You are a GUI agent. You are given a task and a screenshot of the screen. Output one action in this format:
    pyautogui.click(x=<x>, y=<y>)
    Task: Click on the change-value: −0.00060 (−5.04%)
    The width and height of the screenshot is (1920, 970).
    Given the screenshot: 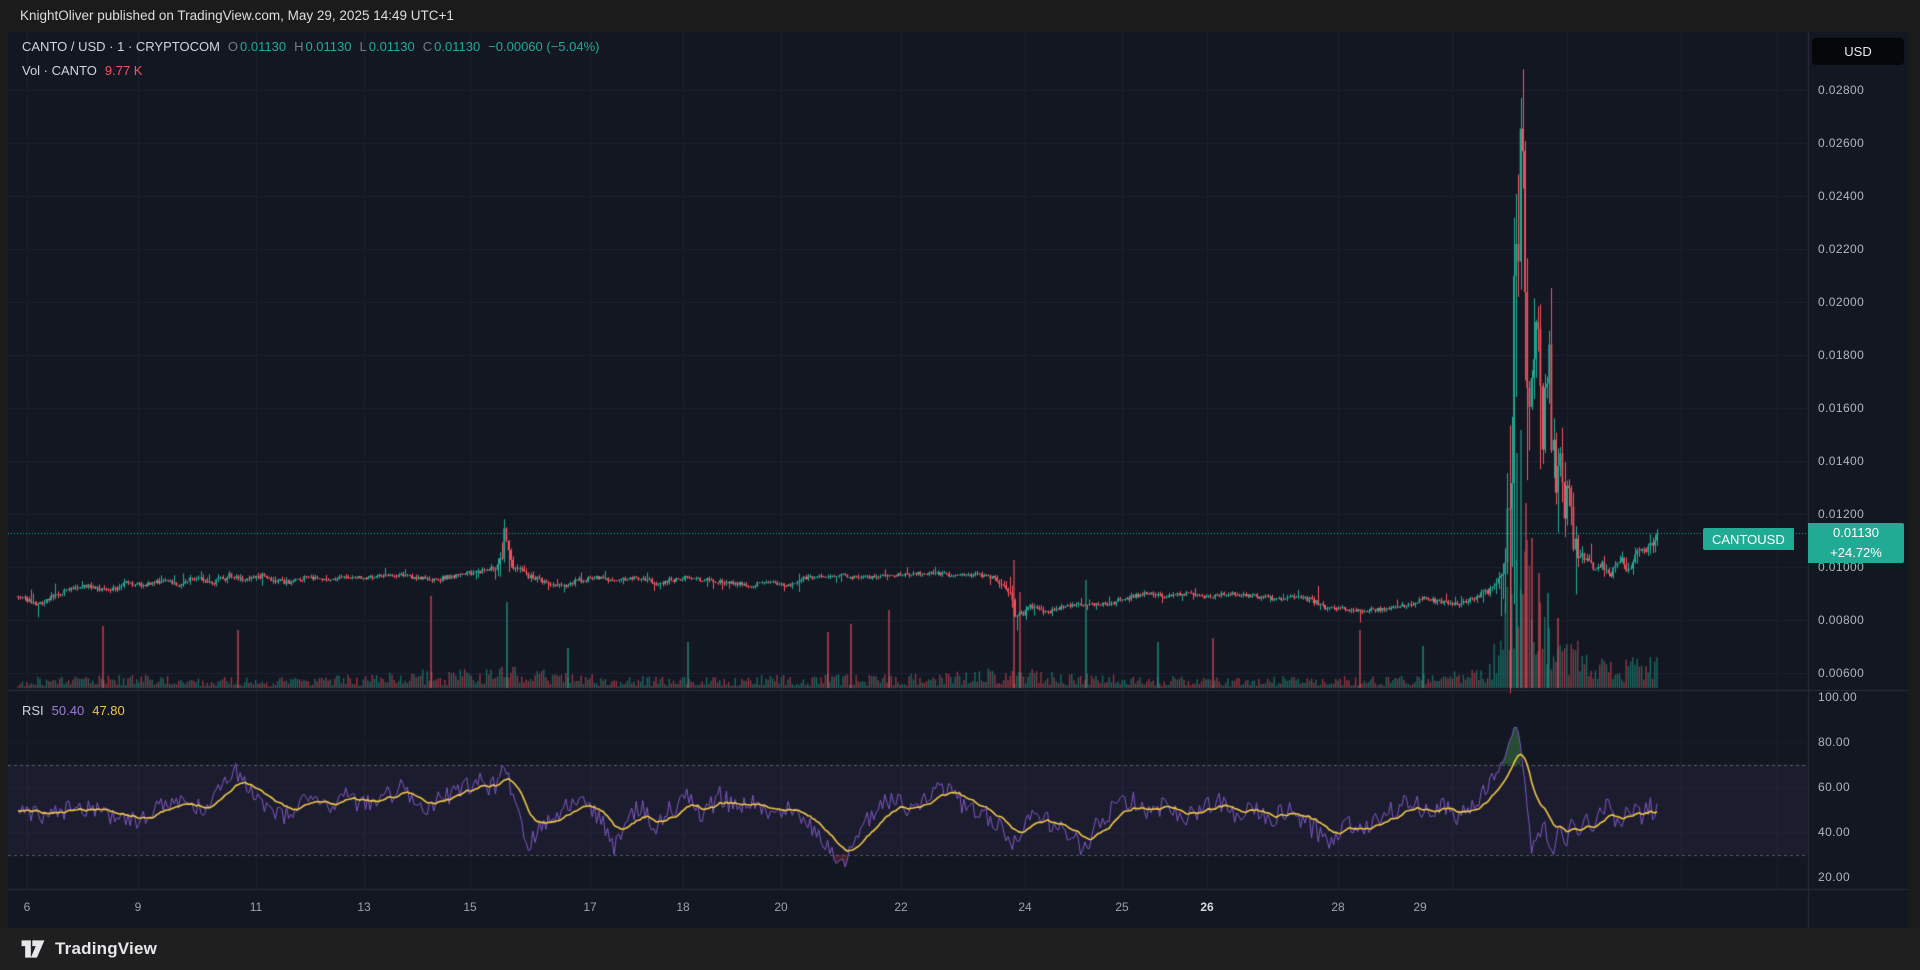 What is the action you would take?
    pyautogui.click(x=544, y=46)
    